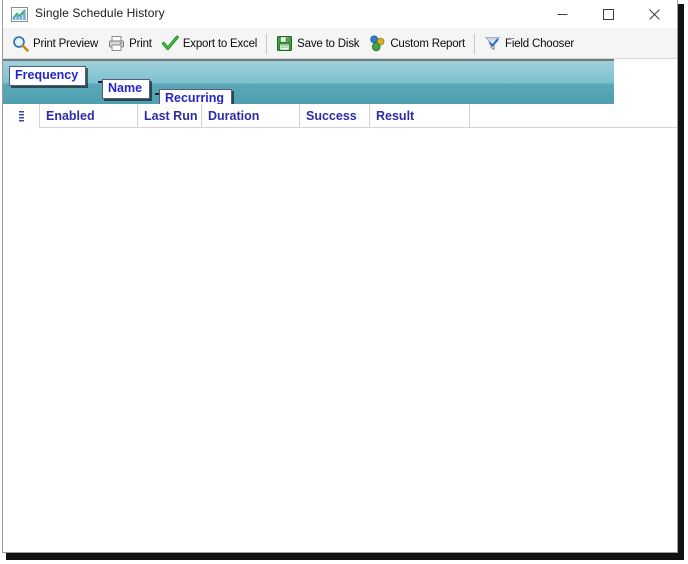 The height and width of the screenshot is (564, 688). I want to click on print-preview-button: Print Preview, so click(55, 44).